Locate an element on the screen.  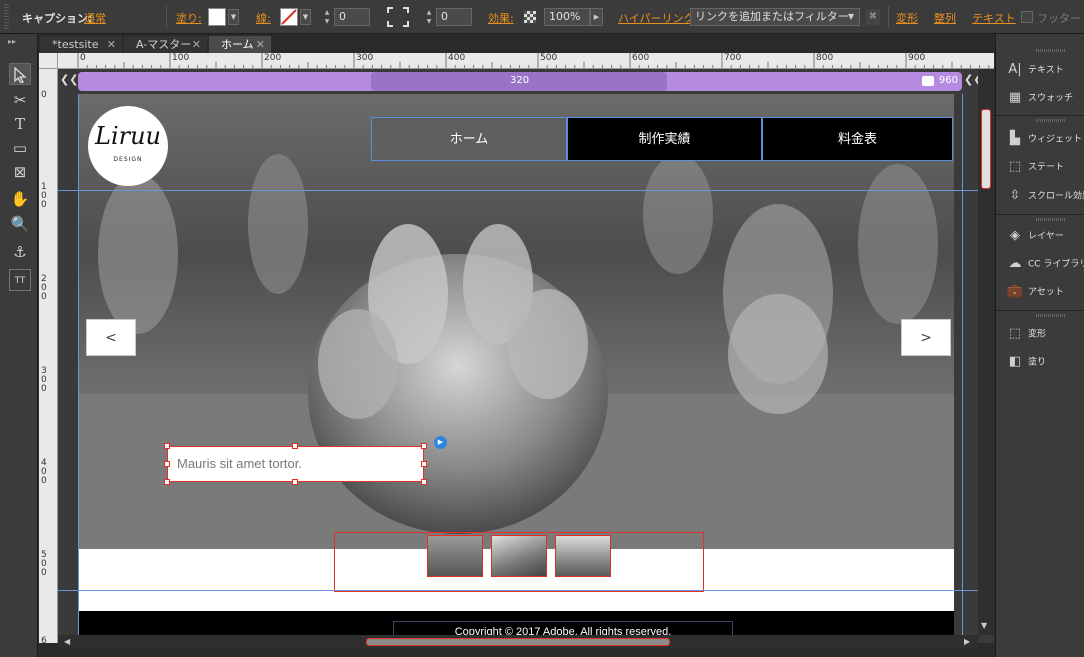
tab-testsite: *testsite ✕ is located at coordinates (81, 44).